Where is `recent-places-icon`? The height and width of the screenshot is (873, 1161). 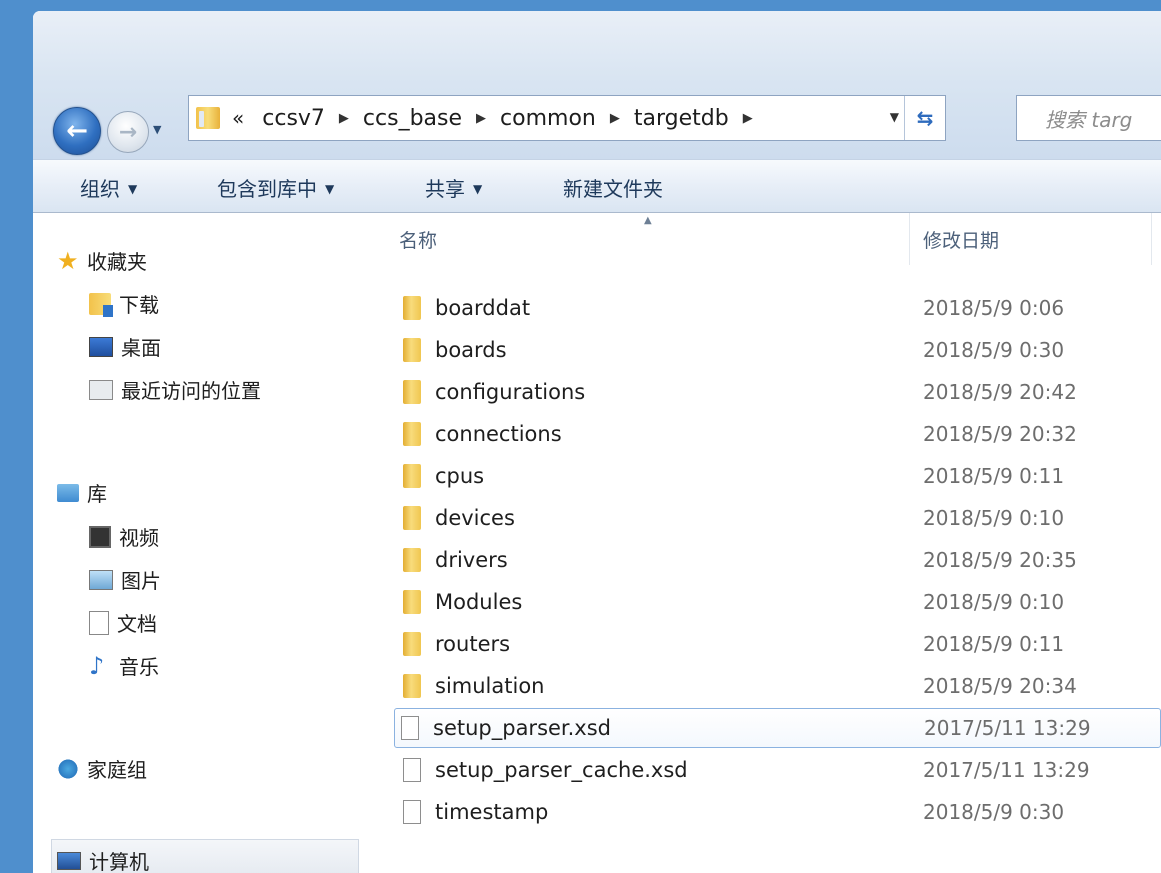 recent-places-icon is located at coordinates (101, 389).